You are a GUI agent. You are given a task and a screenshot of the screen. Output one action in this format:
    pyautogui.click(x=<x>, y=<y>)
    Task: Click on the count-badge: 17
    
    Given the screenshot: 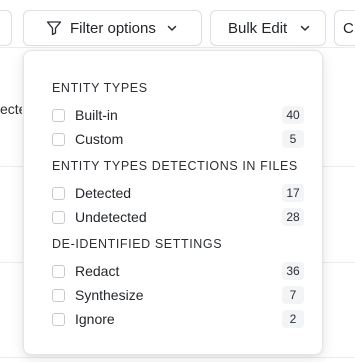 What is the action you would take?
    pyautogui.click(x=293, y=193)
    